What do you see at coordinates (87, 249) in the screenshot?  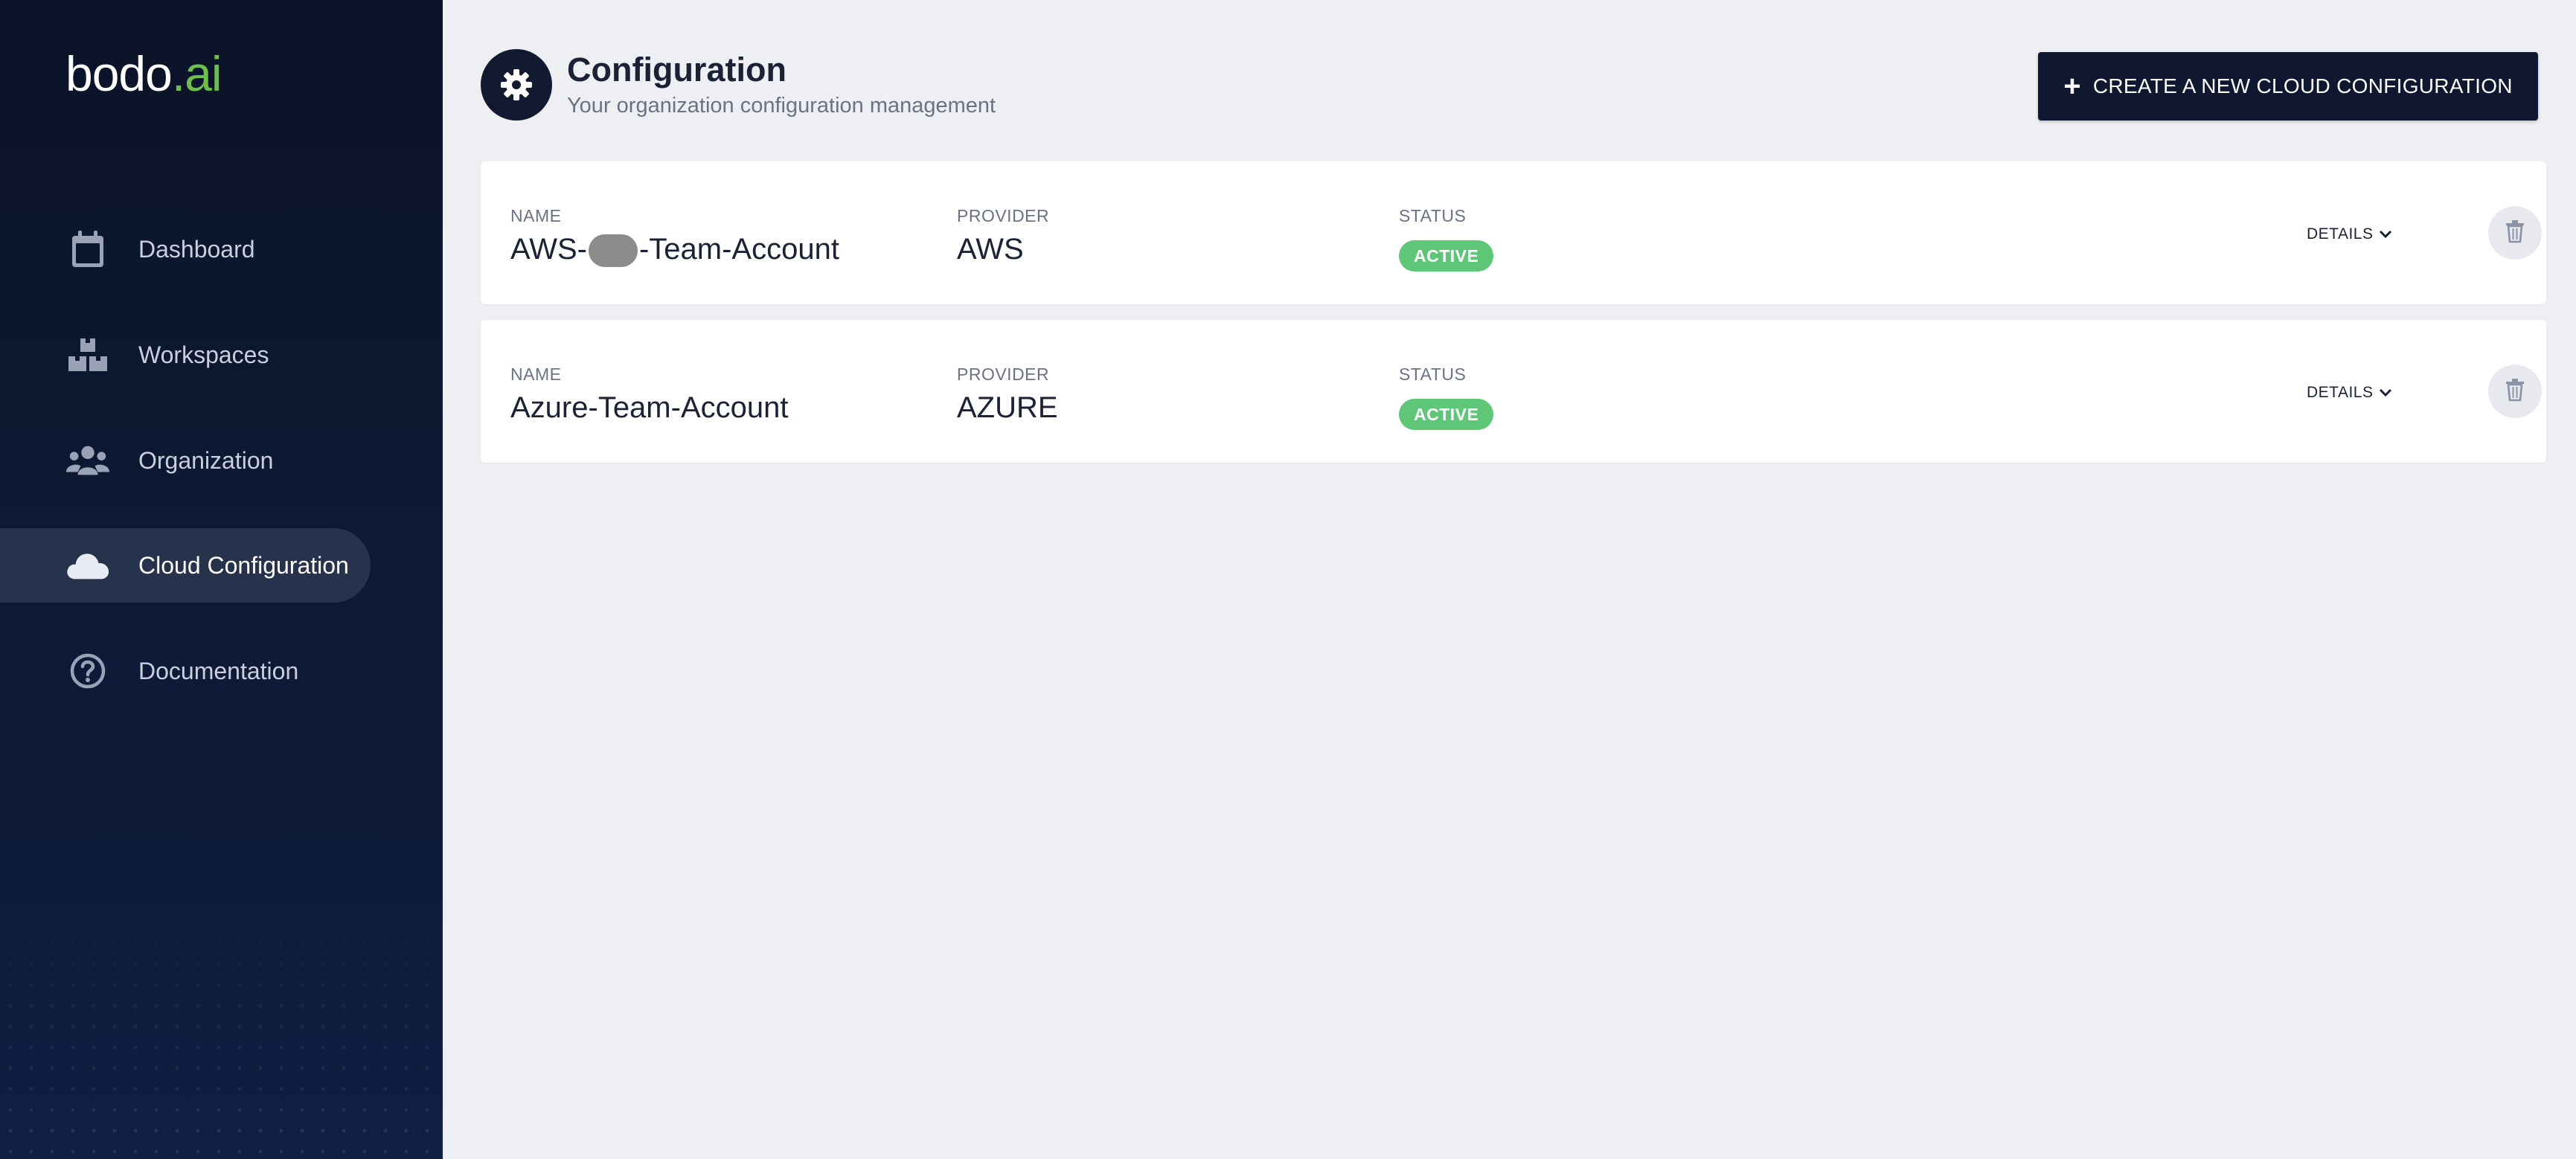 I see `calendar-icon` at bounding box center [87, 249].